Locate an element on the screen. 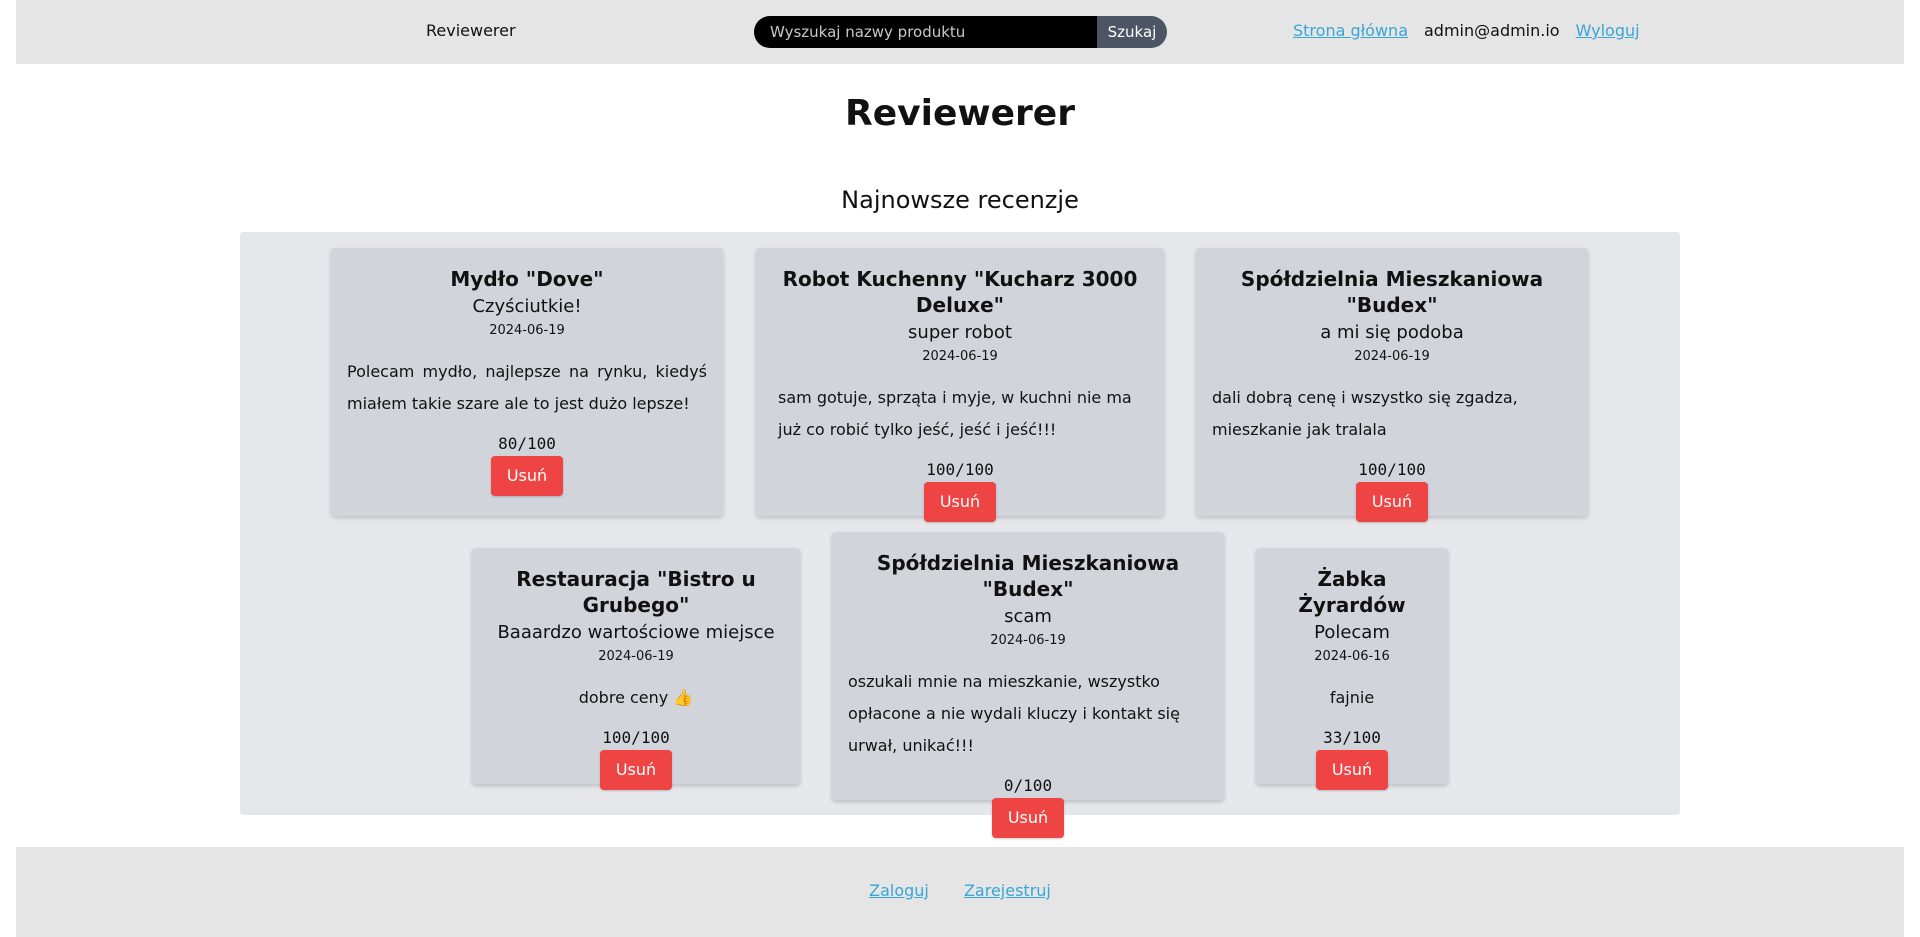 This screenshot has height=937, width=1920. home-link: Strona główna is located at coordinates (1350, 30).